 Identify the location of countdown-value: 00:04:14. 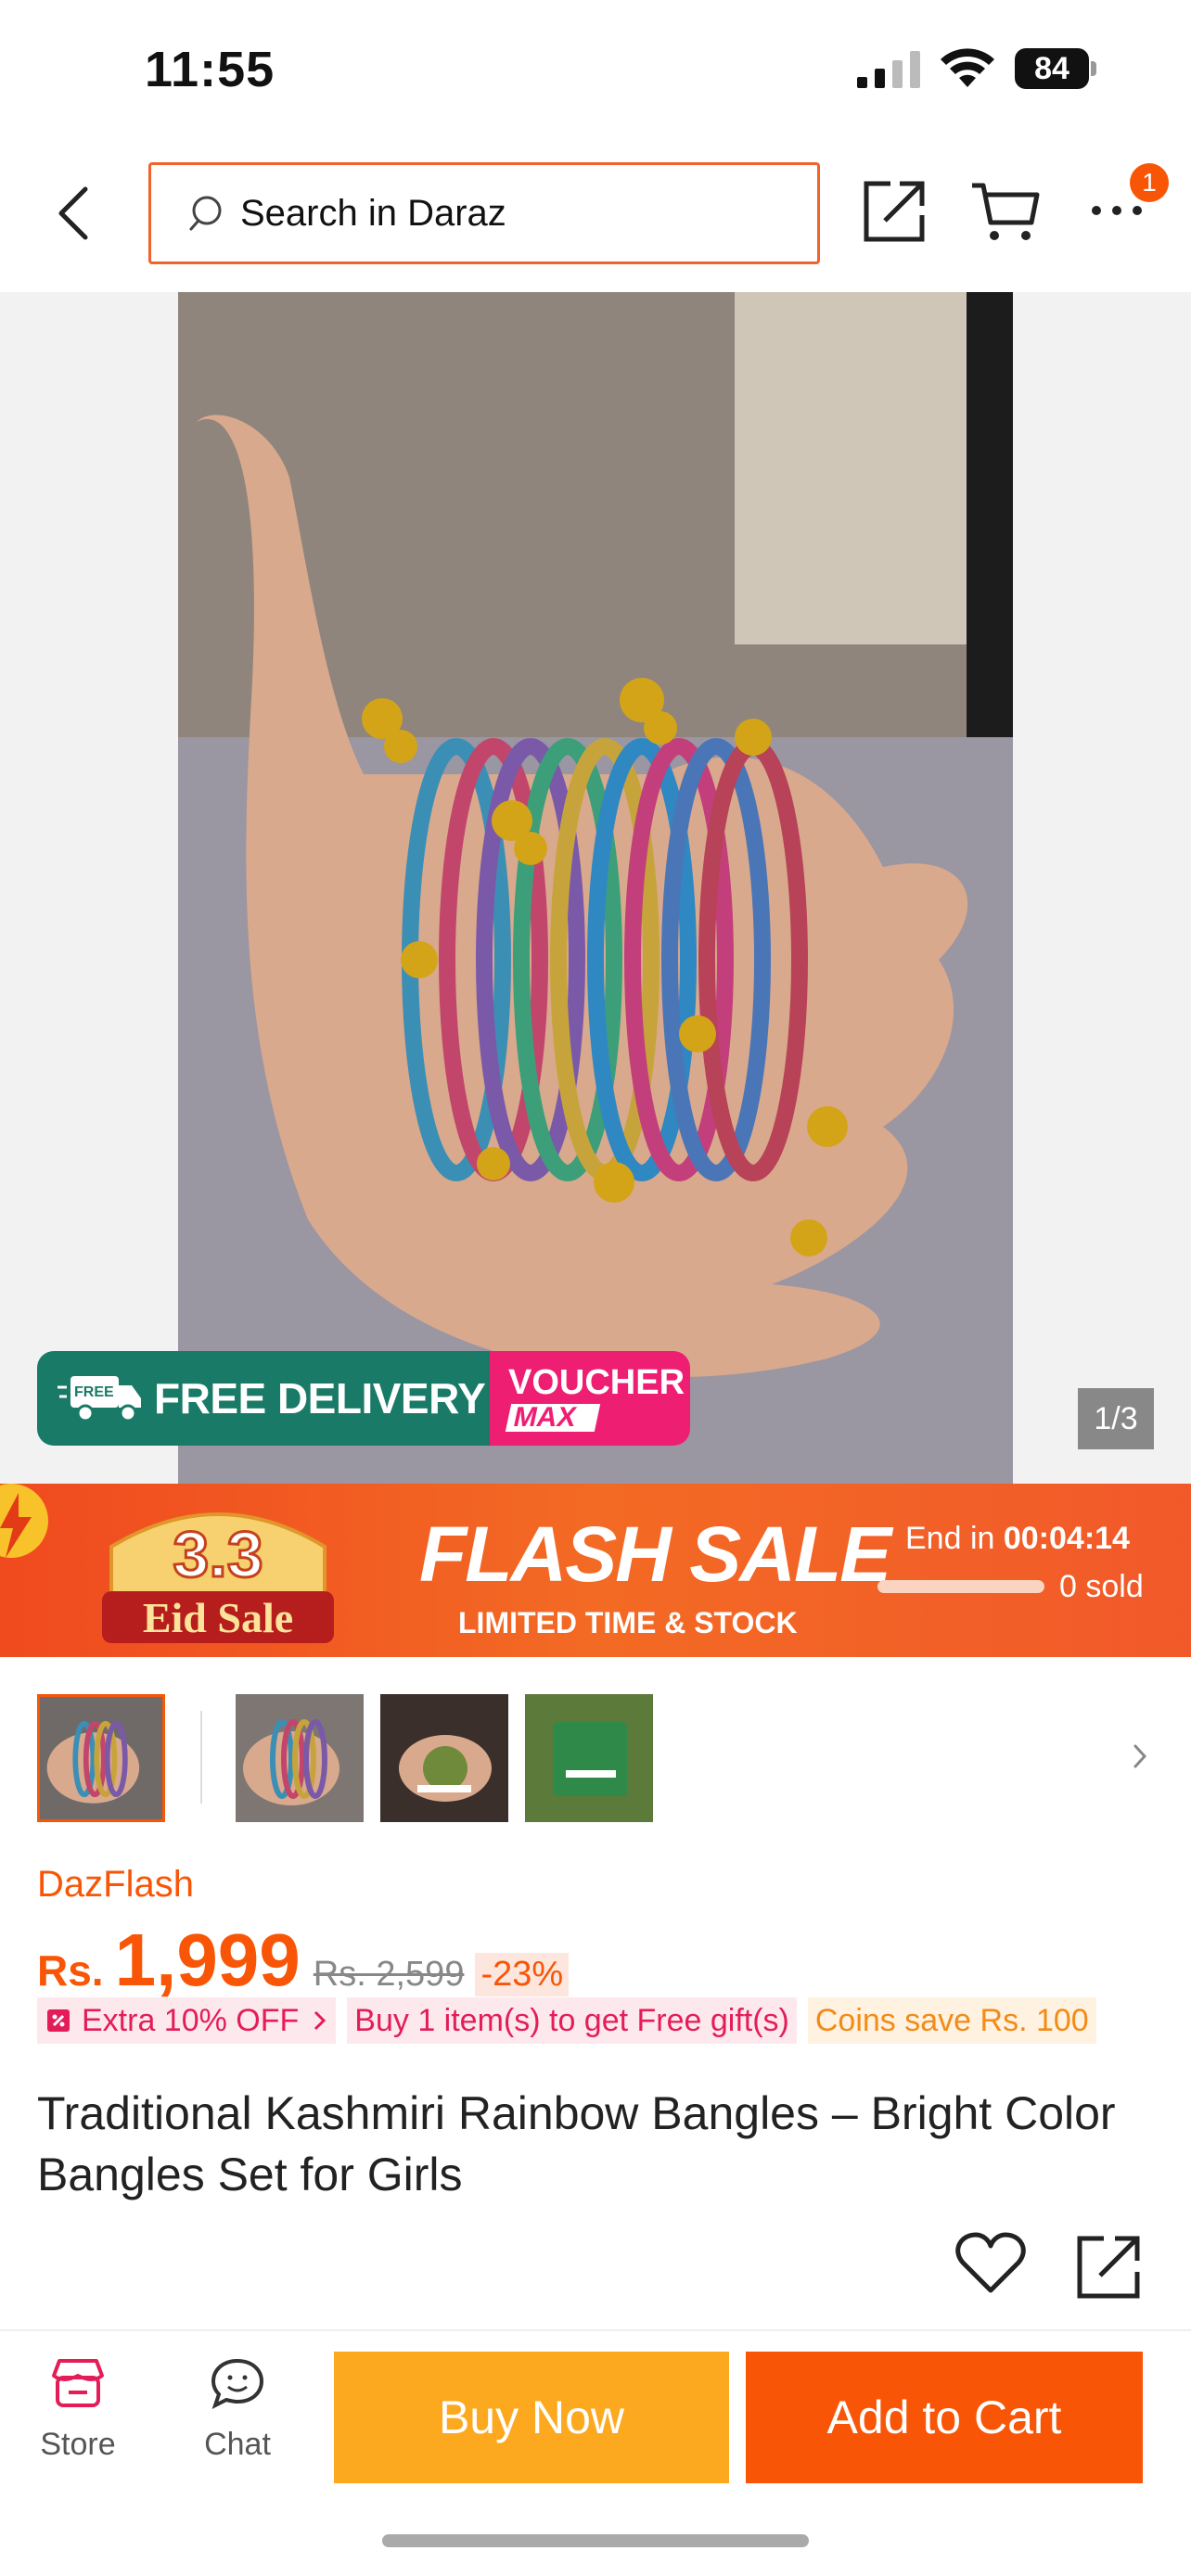
(1066, 1538).